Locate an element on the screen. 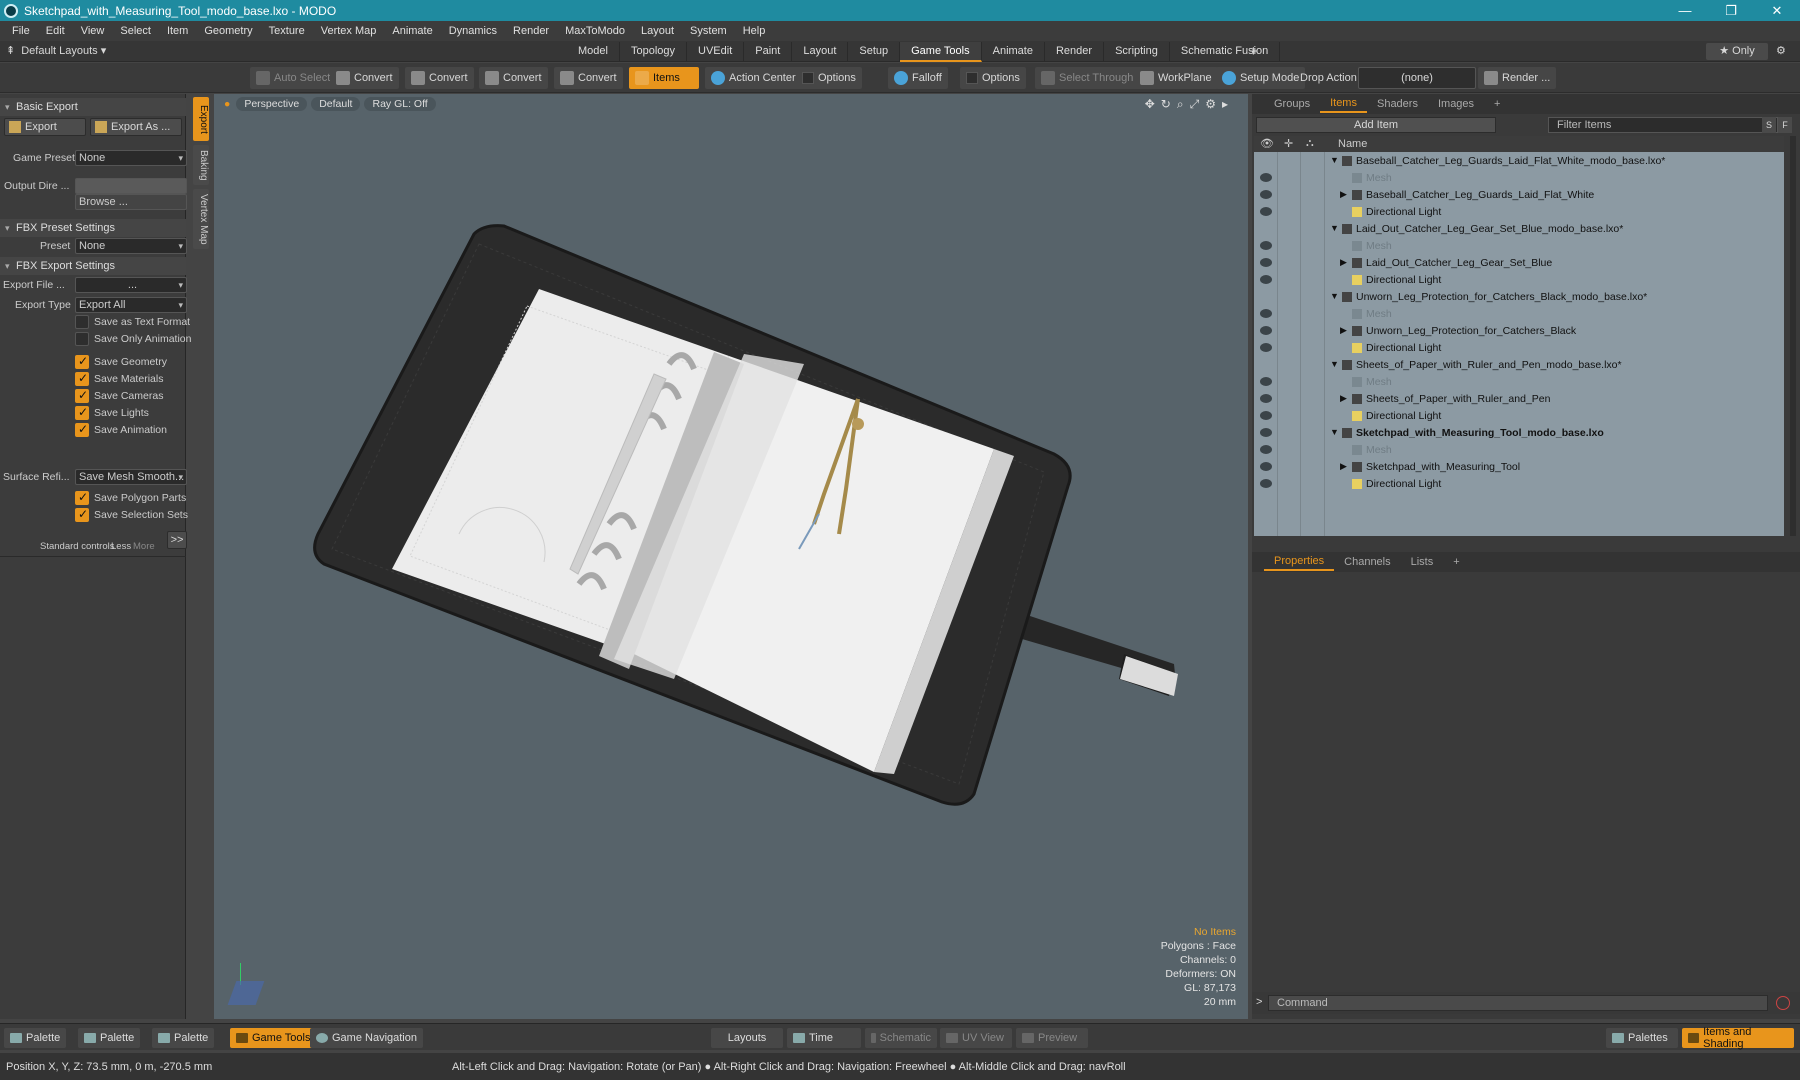 The width and height of the screenshot is (1800, 1080). select-through-button: Select Through is located at coordinates (1087, 78).